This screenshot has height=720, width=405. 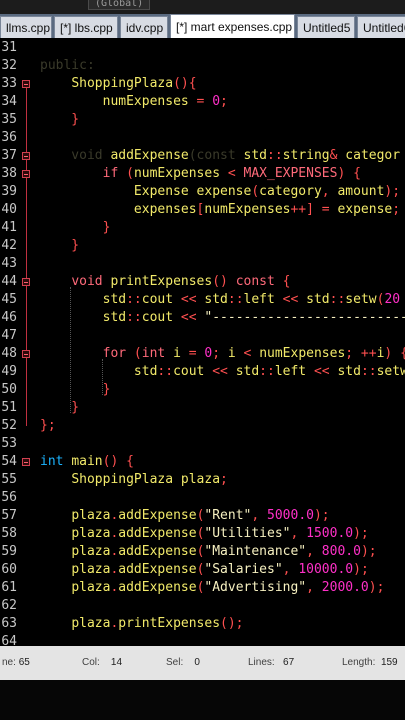 I want to click on code-line: 52};, so click(x=202, y=426).